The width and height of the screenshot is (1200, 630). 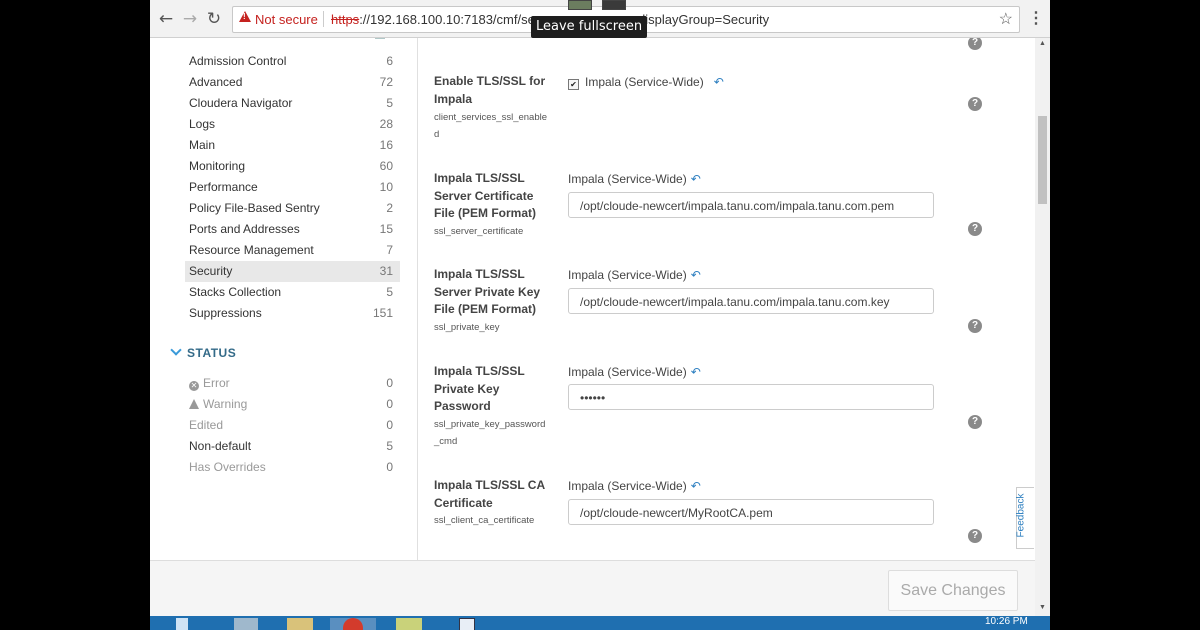 I want to click on filter-count: 6, so click(x=389, y=61).